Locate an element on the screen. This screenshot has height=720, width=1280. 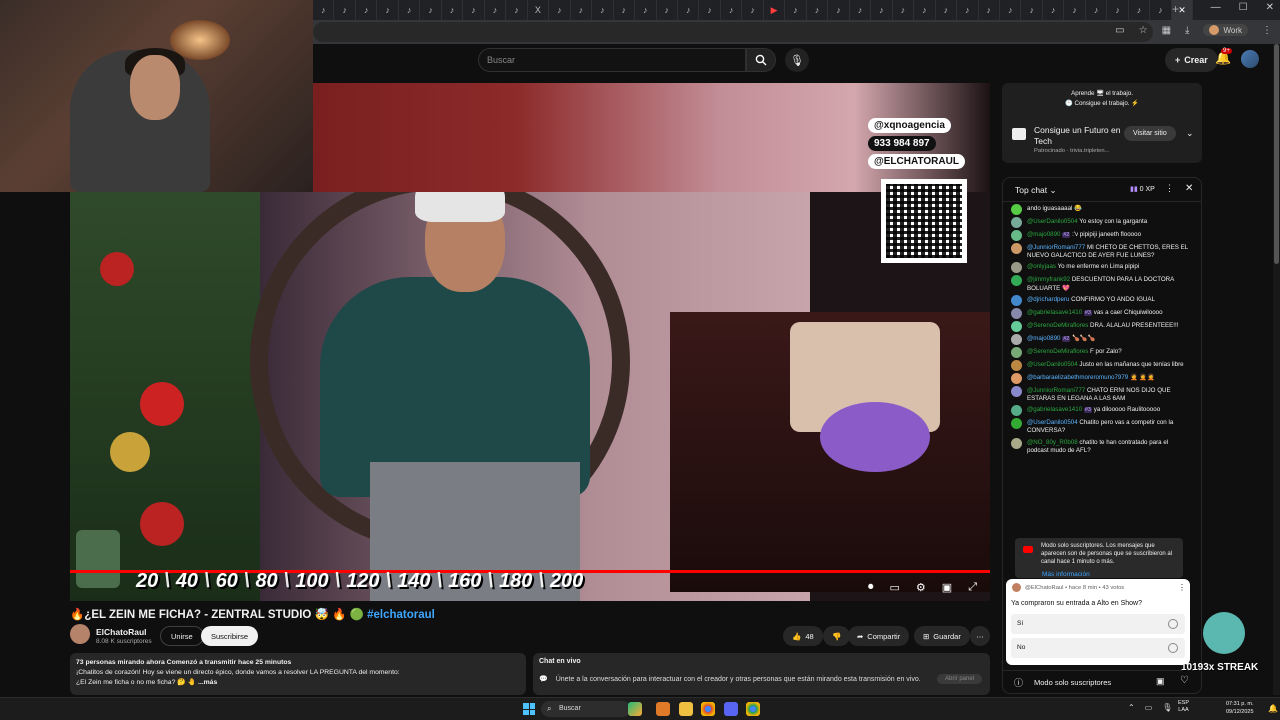
discord-icon is located at coordinates (731, 709).